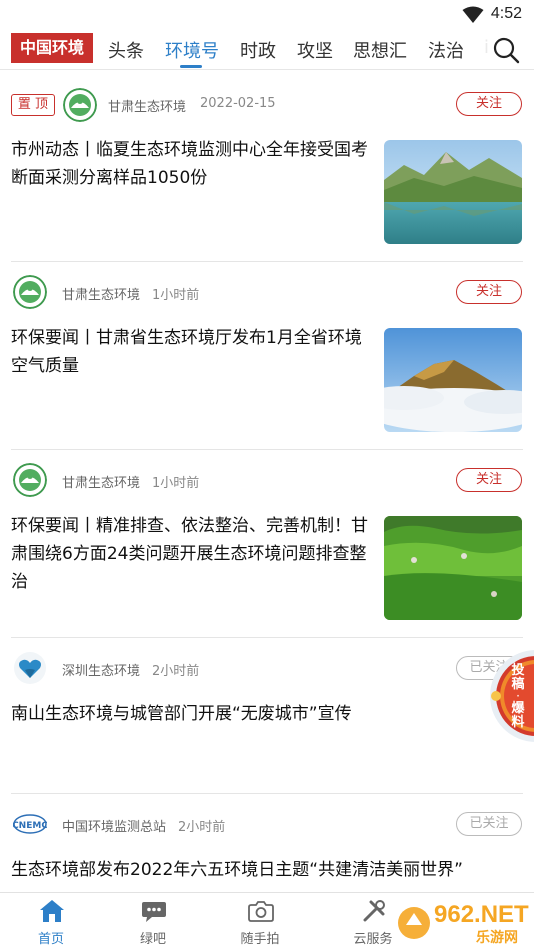 This screenshot has width=534, height=949. I want to click on site-watermark: 962.NET 乐游网, so click(465, 922).